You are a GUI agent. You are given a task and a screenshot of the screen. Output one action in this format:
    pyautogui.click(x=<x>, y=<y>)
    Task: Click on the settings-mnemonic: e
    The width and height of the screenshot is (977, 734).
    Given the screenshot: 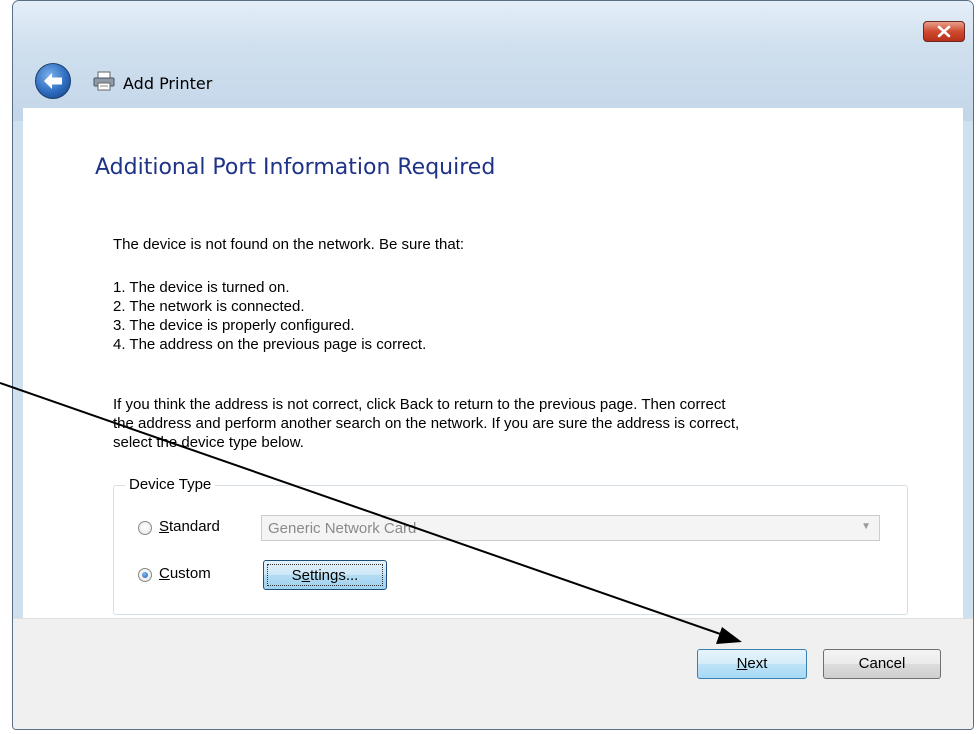 What is the action you would take?
    pyautogui.click(x=305, y=575)
    